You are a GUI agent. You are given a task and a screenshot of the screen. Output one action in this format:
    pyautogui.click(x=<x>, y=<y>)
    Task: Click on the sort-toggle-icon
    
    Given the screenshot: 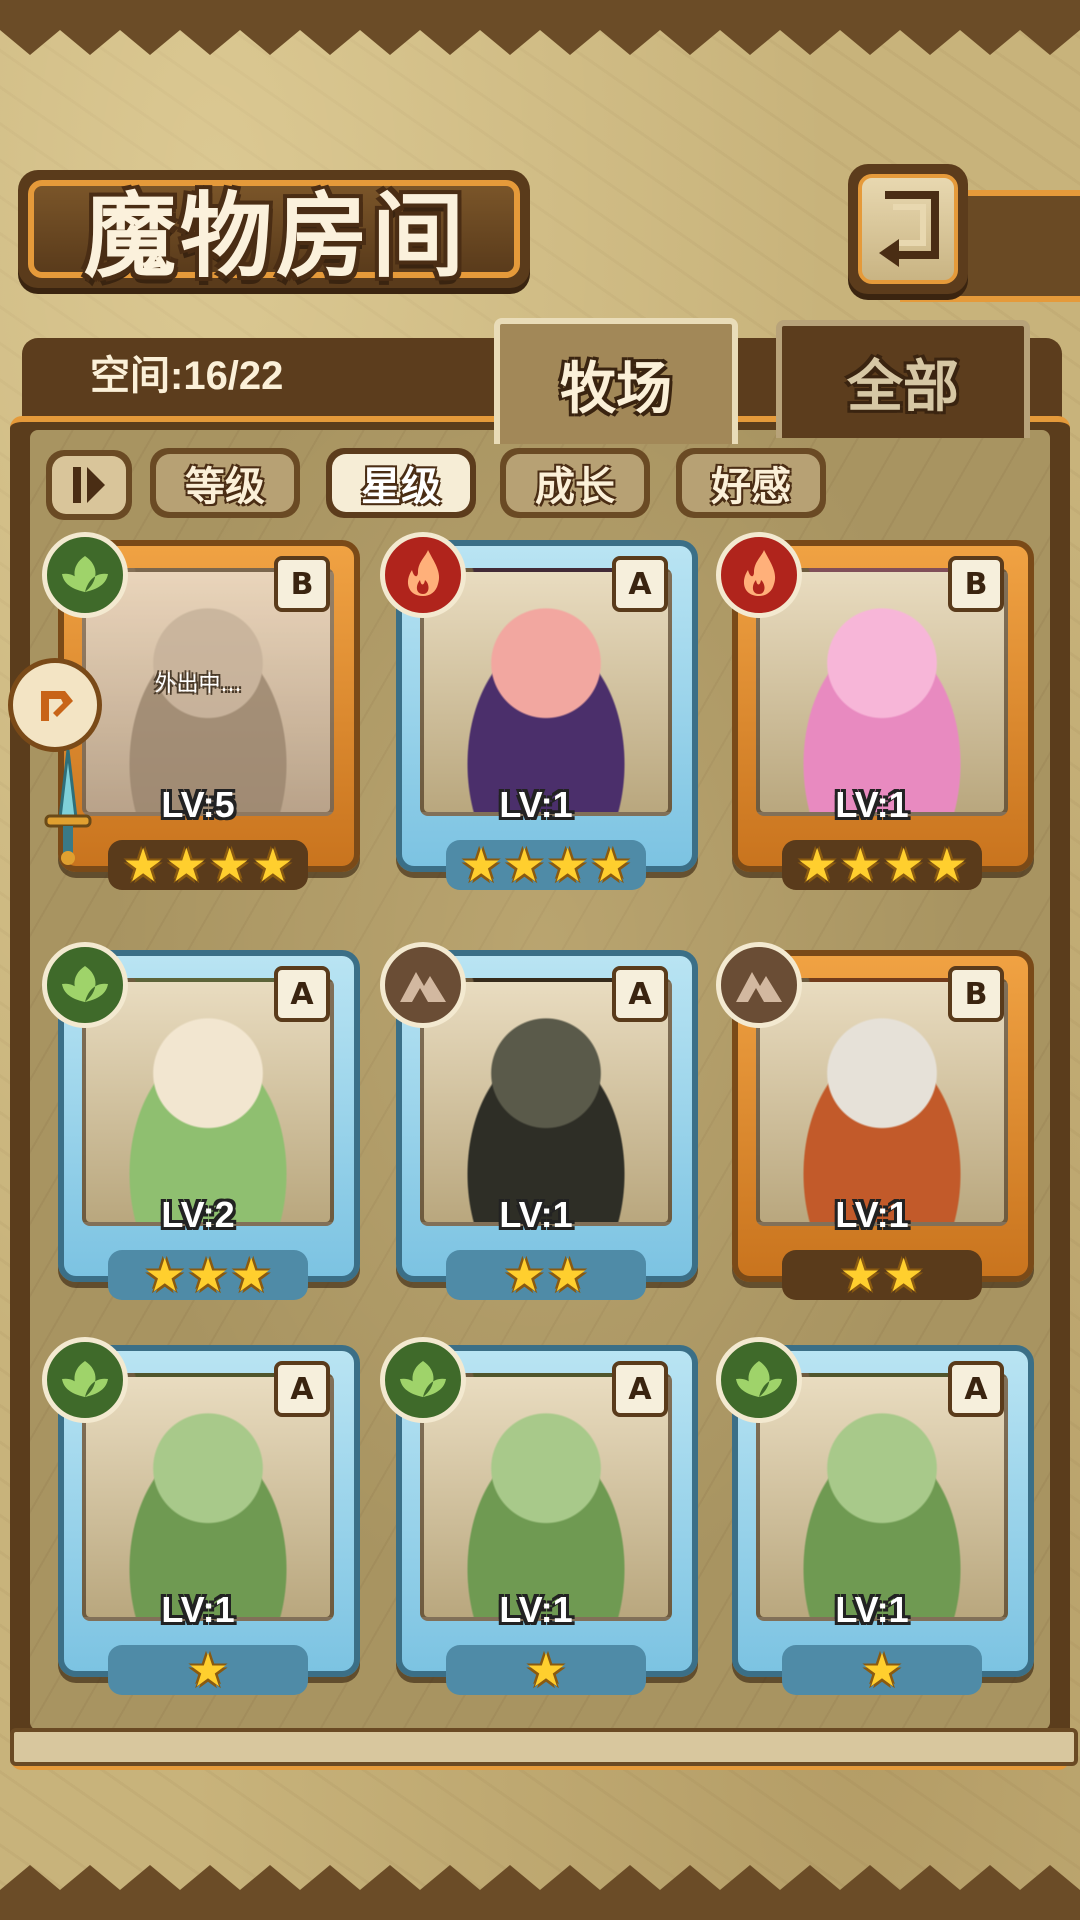 What is the action you would take?
    pyautogui.click(x=89, y=485)
    